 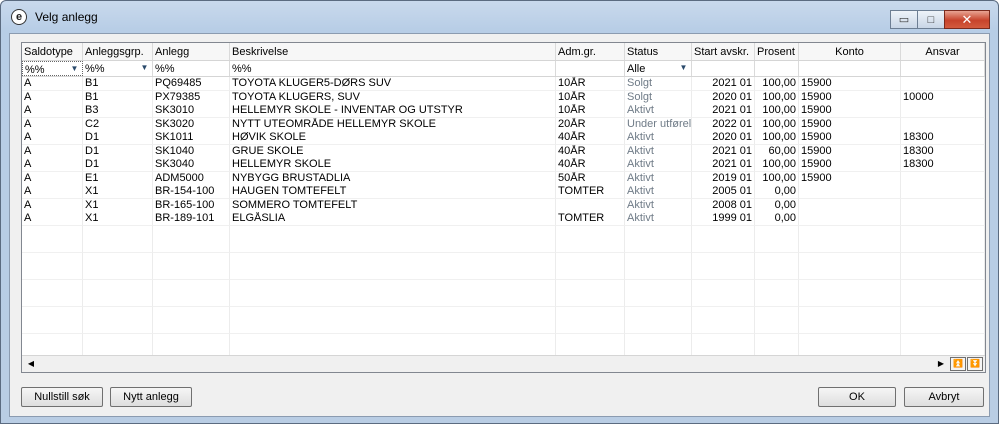 I want to click on table-cell: ELGÅSLIA, so click(x=393, y=219).